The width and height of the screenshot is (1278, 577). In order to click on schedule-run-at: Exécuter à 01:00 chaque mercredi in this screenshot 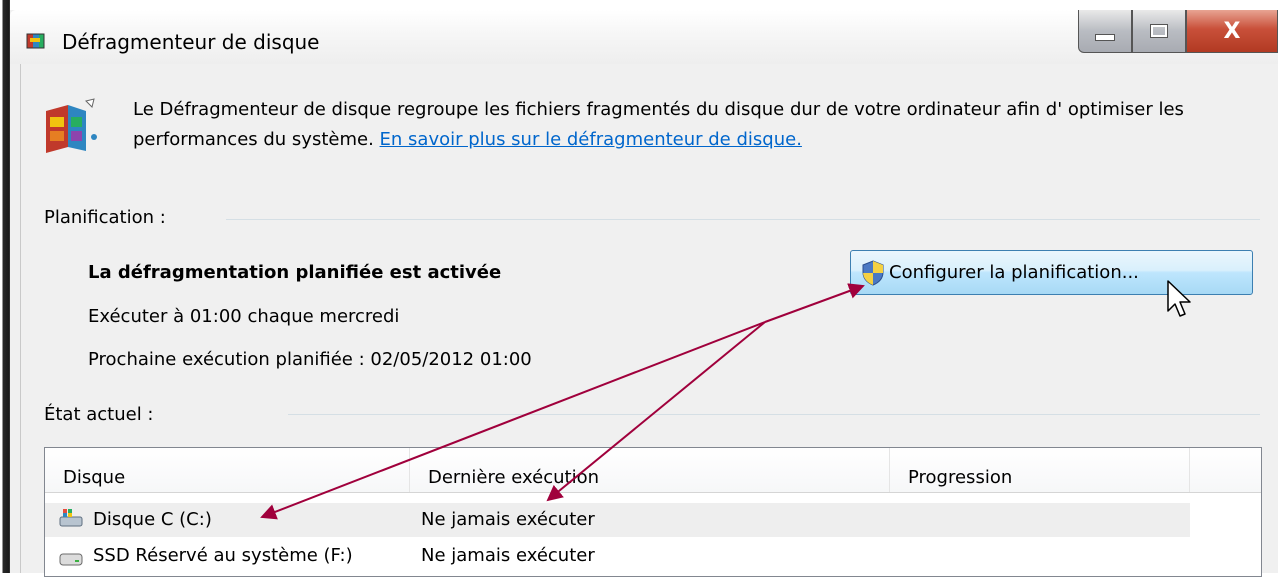, I will do `click(244, 316)`.